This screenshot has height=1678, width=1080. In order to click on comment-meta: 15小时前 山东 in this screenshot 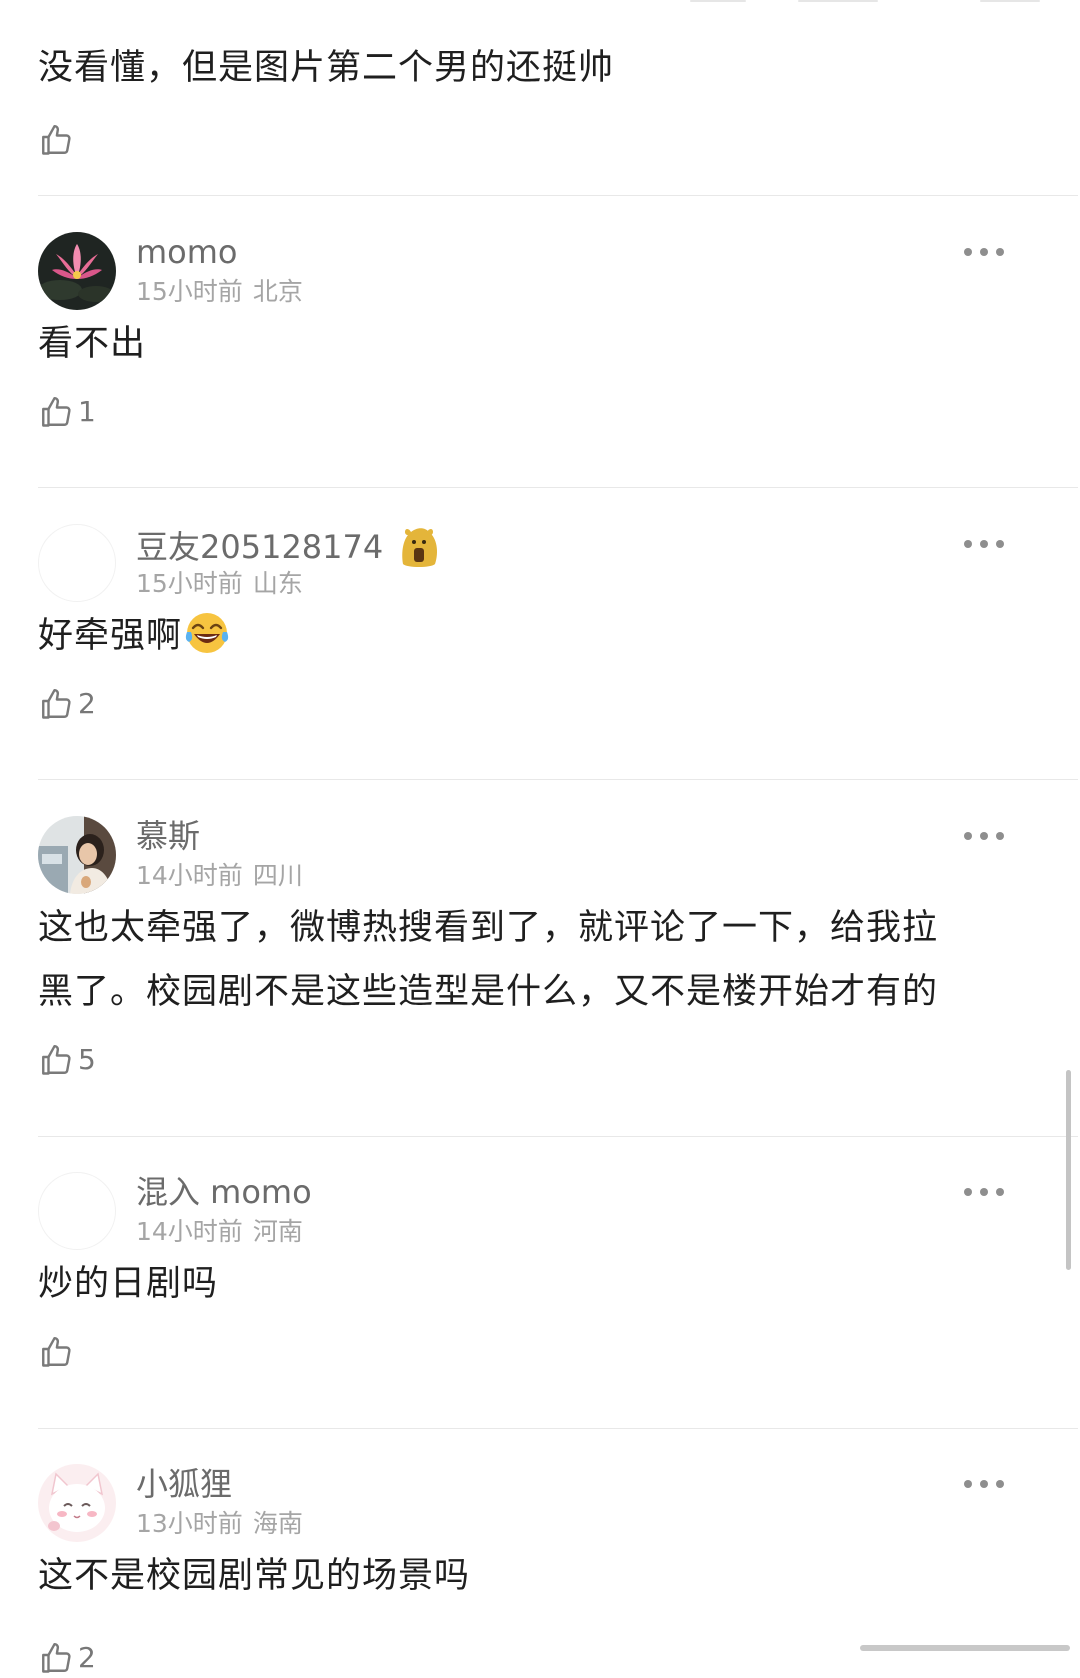, I will do `click(219, 584)`.